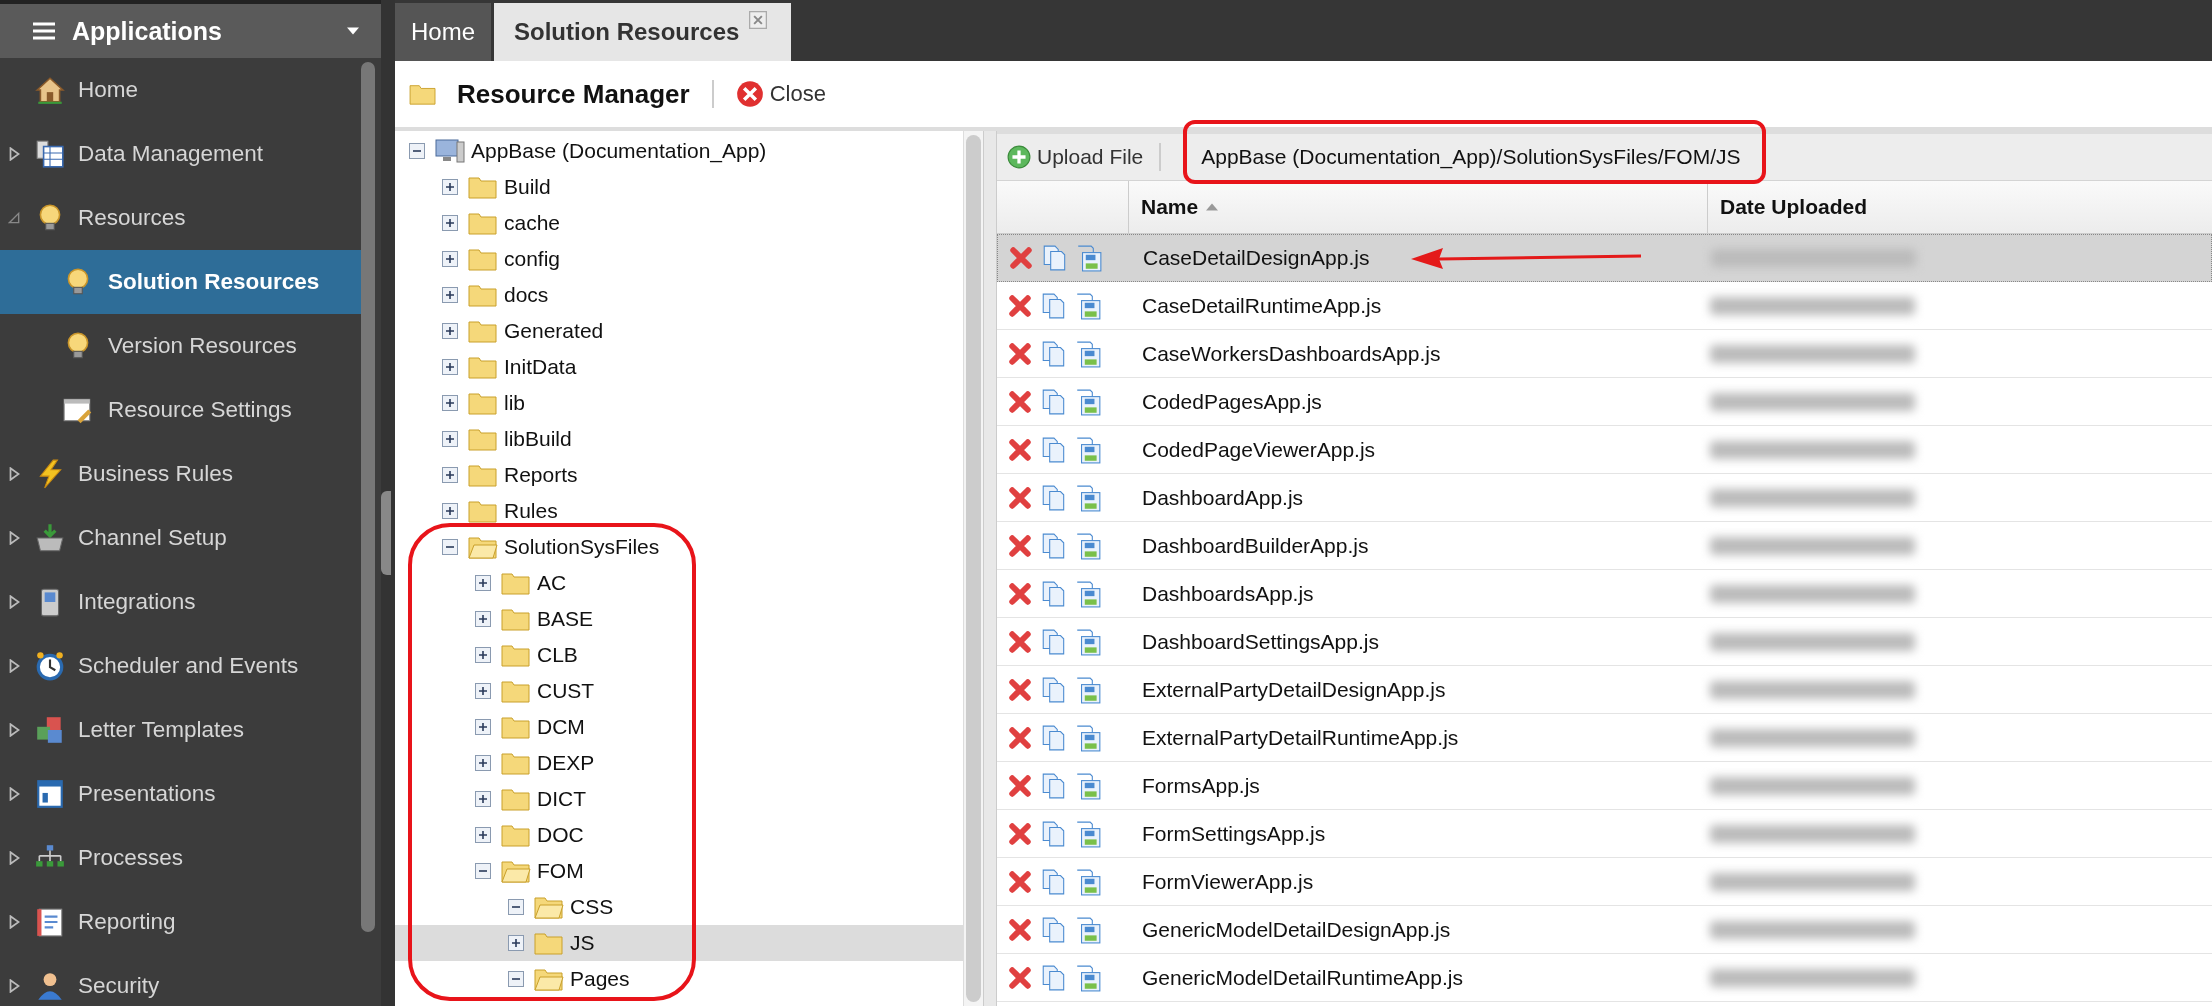 This screenshot has height=1006, width=2212. I want to click on tree-item: CLB, so click(557, 655).